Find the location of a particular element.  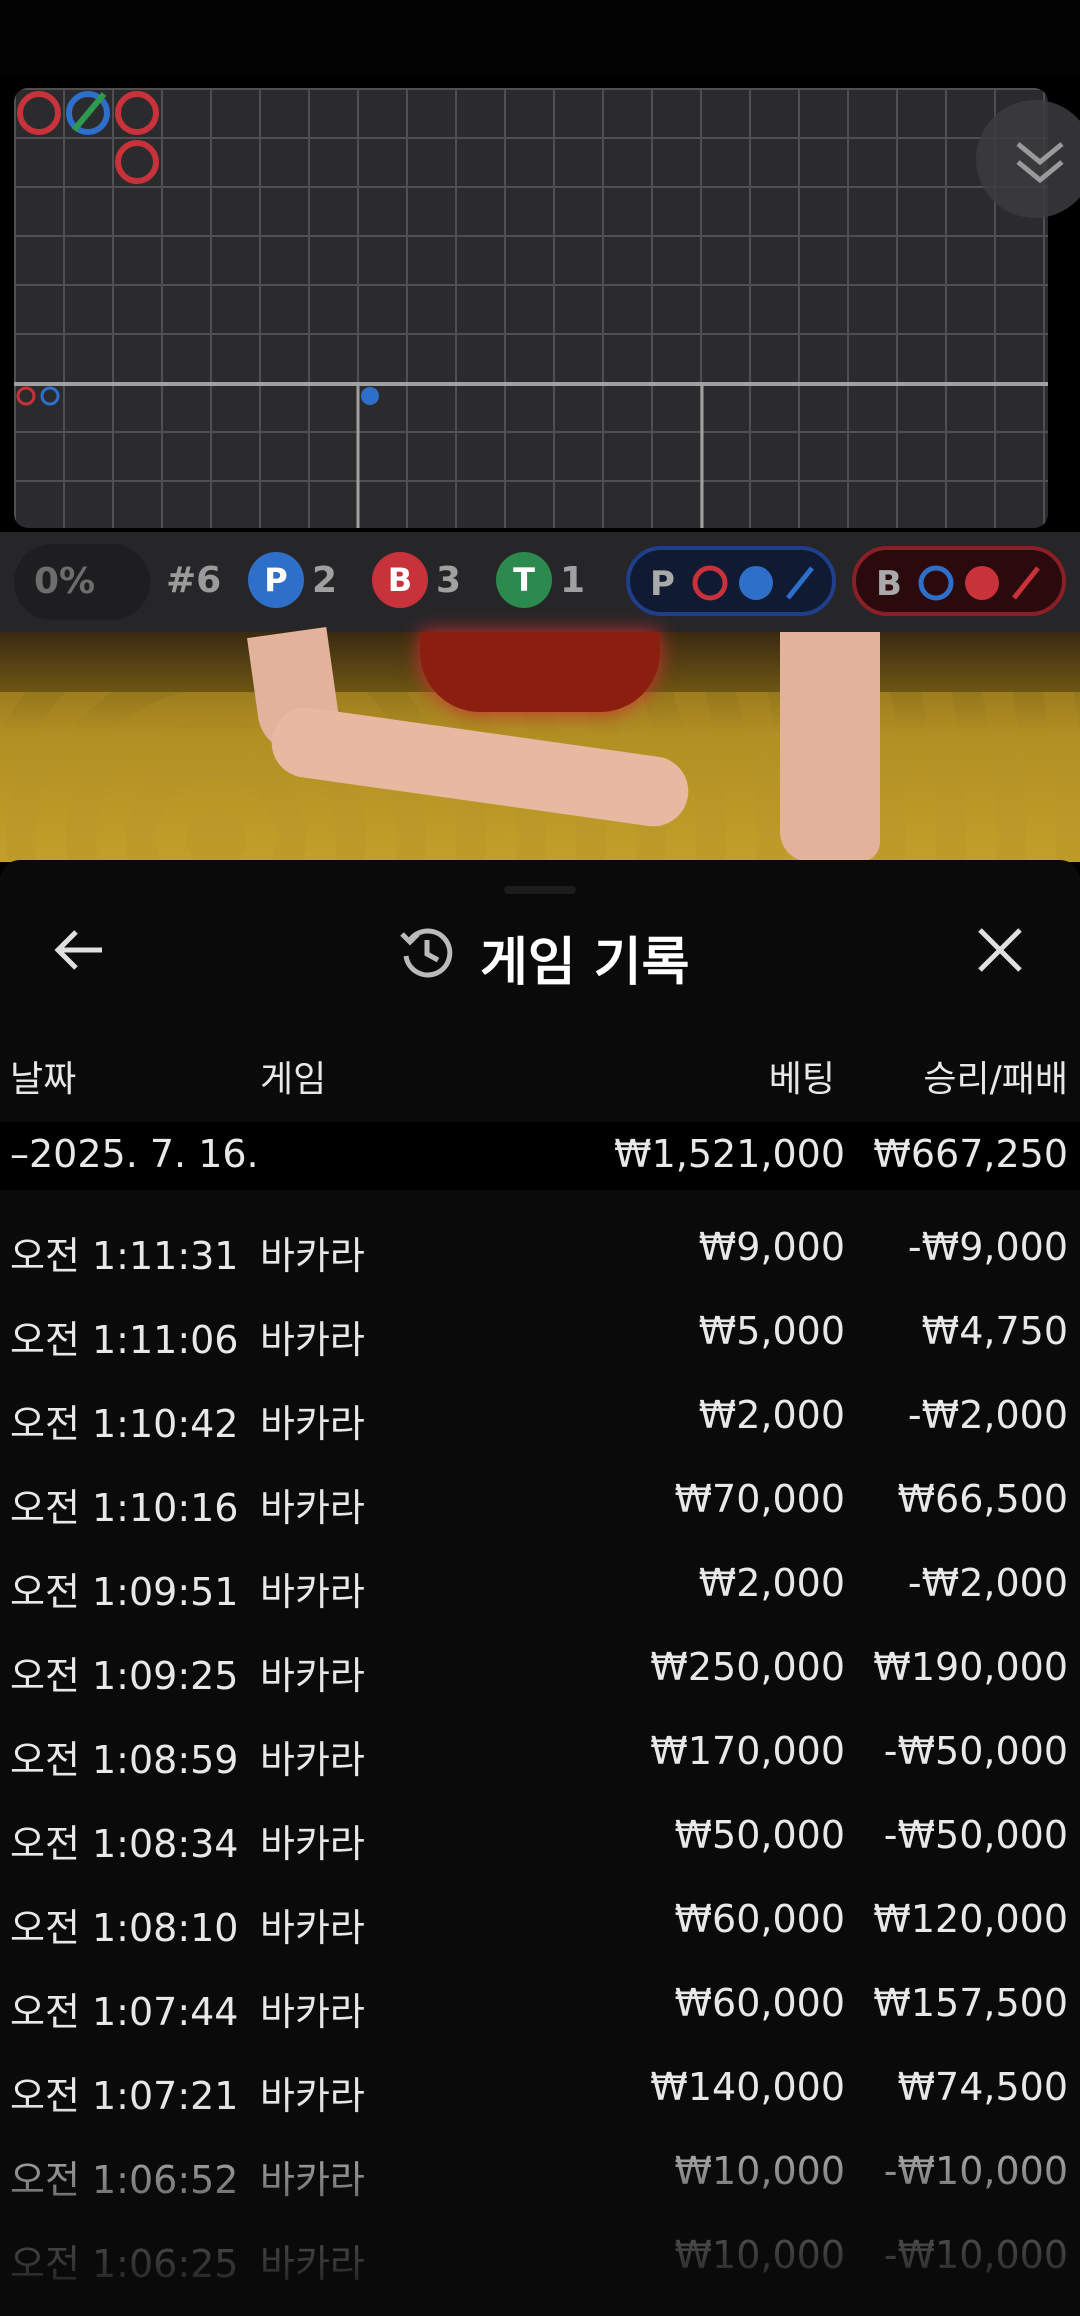

row-time: 오전 1:08:34 is located at coordinates (124, 1844).